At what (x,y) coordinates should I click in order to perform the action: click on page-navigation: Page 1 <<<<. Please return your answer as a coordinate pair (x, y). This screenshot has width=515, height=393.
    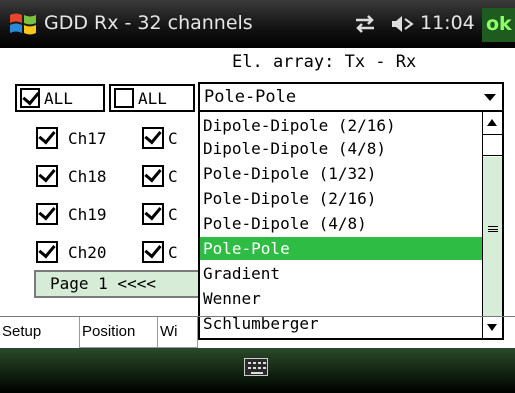
    Looking at the image, I should click on (124, 284).